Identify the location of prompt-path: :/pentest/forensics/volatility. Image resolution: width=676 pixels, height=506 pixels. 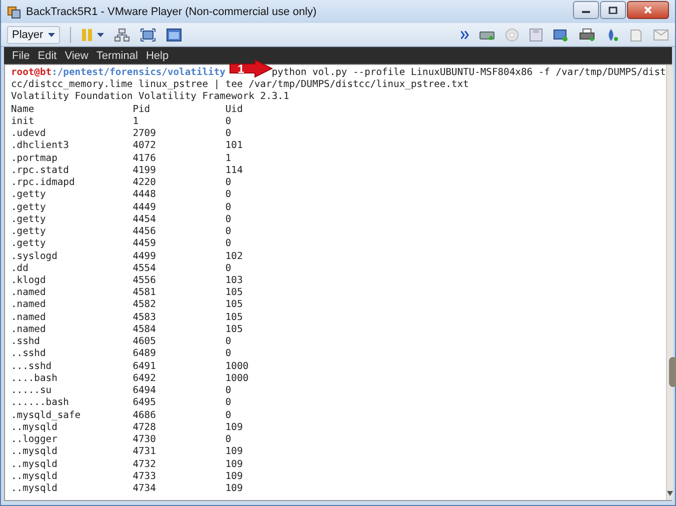
(139, 73).